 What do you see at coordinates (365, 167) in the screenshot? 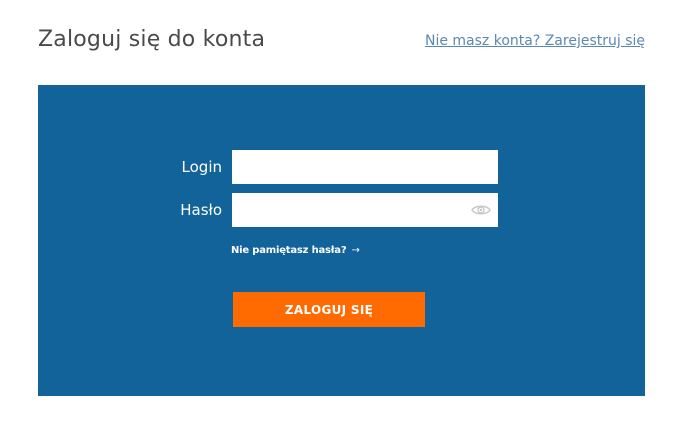
I see `login-input` at bounding box center [365, 167].